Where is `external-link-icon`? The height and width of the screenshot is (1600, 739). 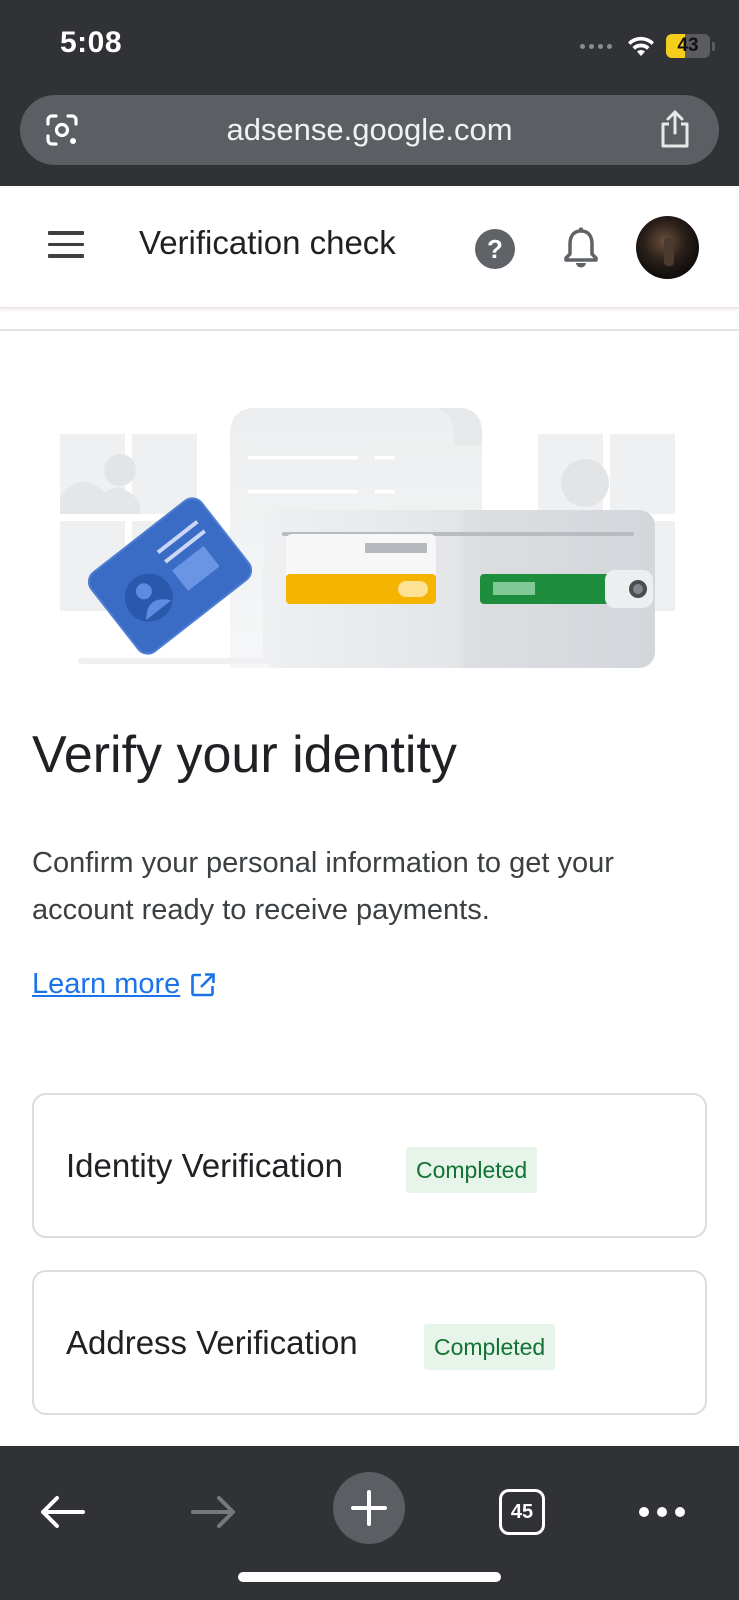 external-link-icon is located at coordinates (203, 985).